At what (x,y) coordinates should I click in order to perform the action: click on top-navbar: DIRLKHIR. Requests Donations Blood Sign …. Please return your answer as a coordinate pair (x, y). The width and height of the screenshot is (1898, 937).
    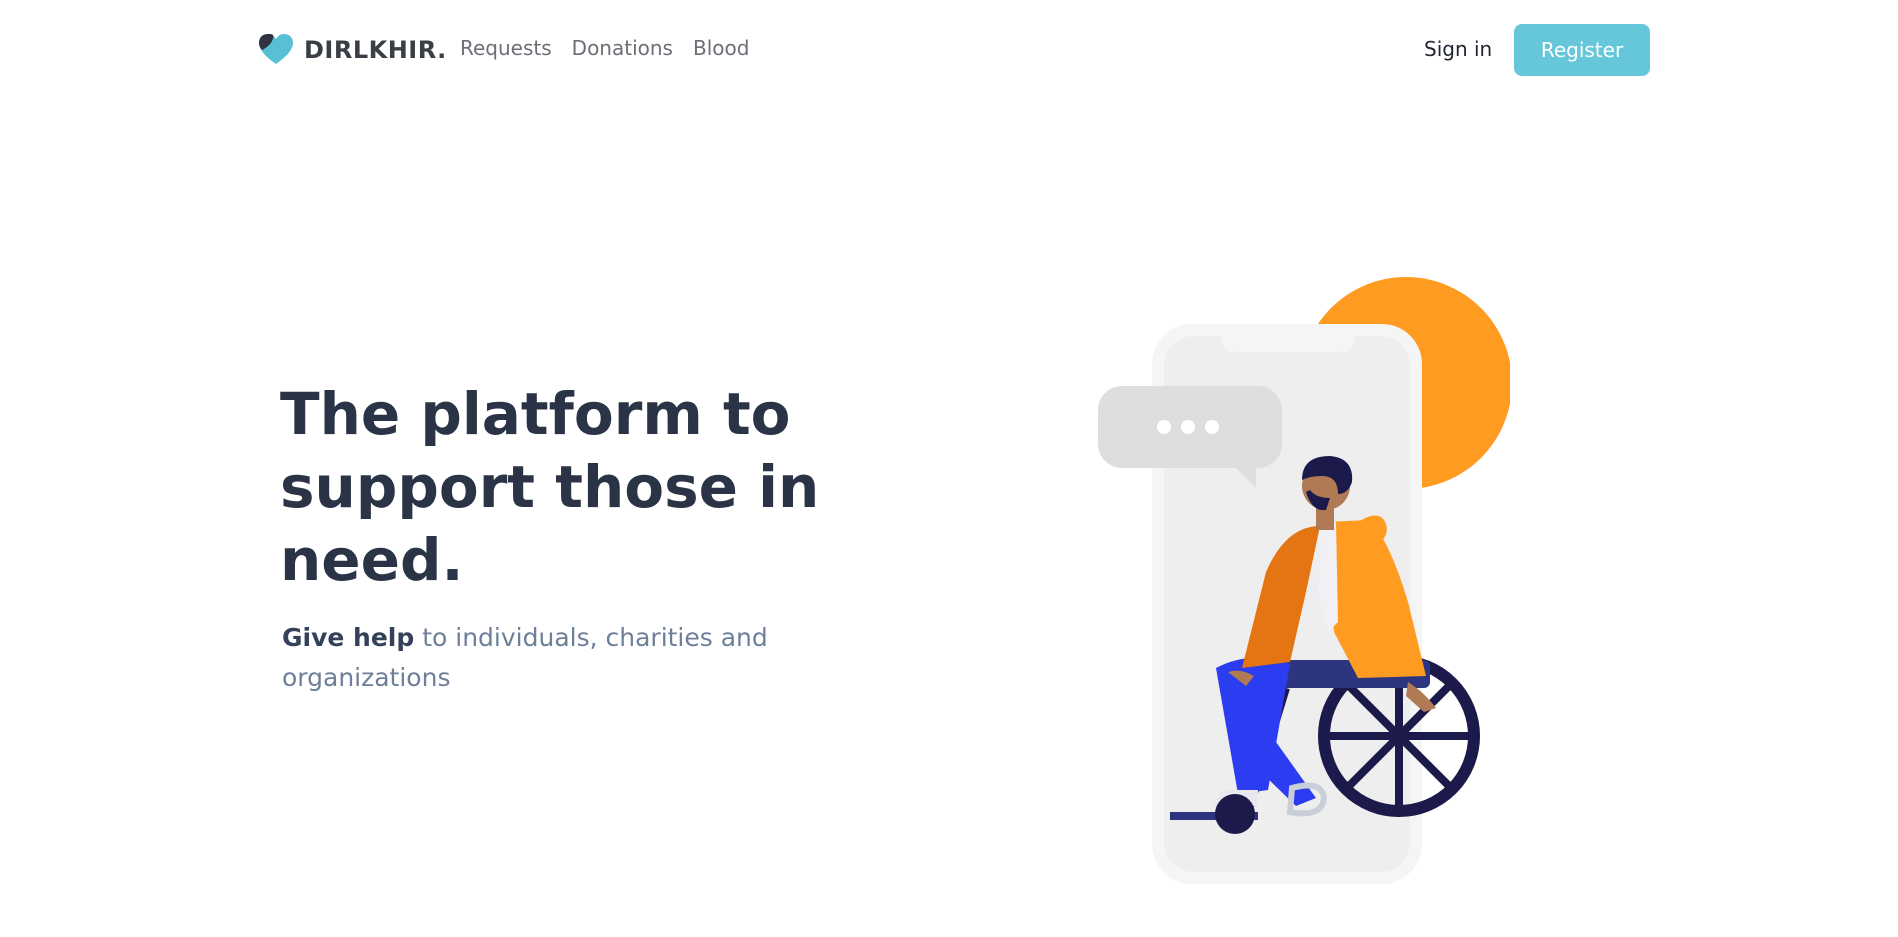
    Looking at the image, I should click on (949, 50).